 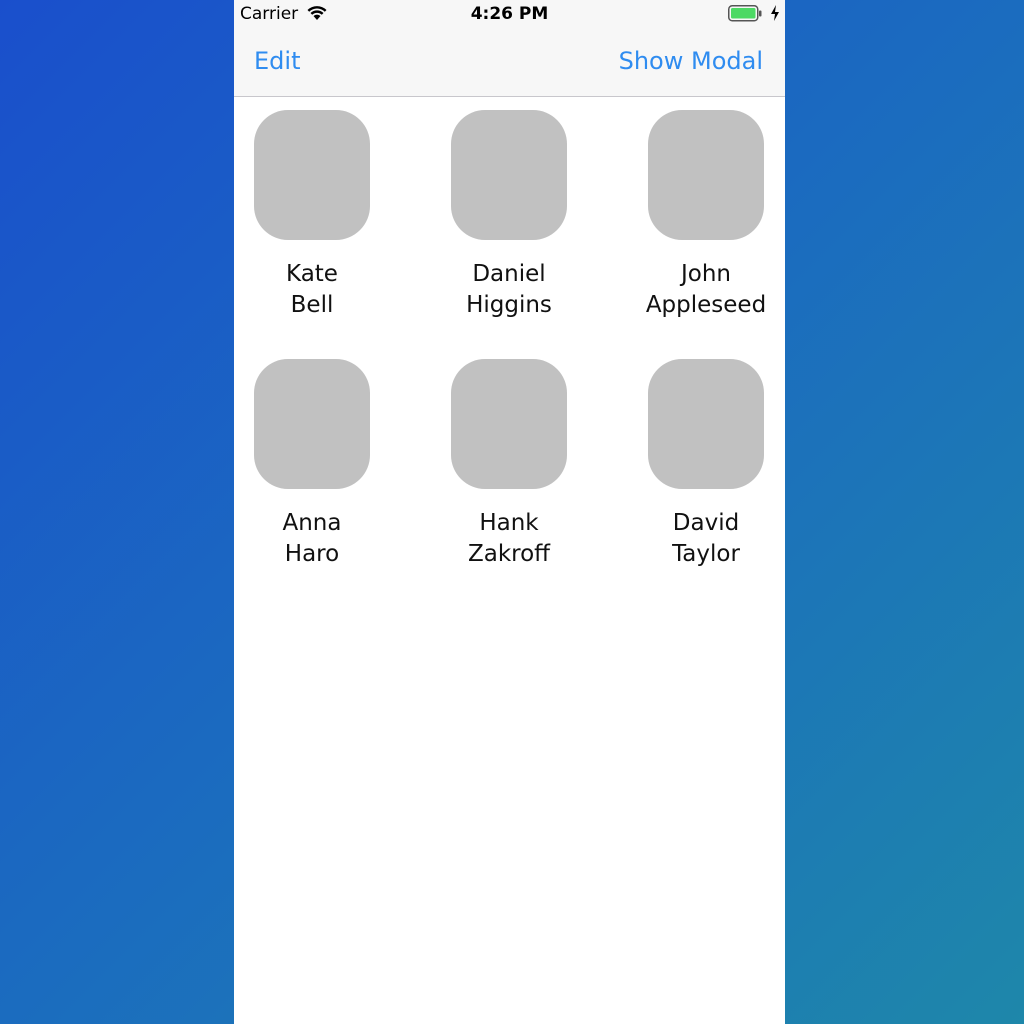 I want to click on contact-first-name: Hank, so click(x=509, y=523).